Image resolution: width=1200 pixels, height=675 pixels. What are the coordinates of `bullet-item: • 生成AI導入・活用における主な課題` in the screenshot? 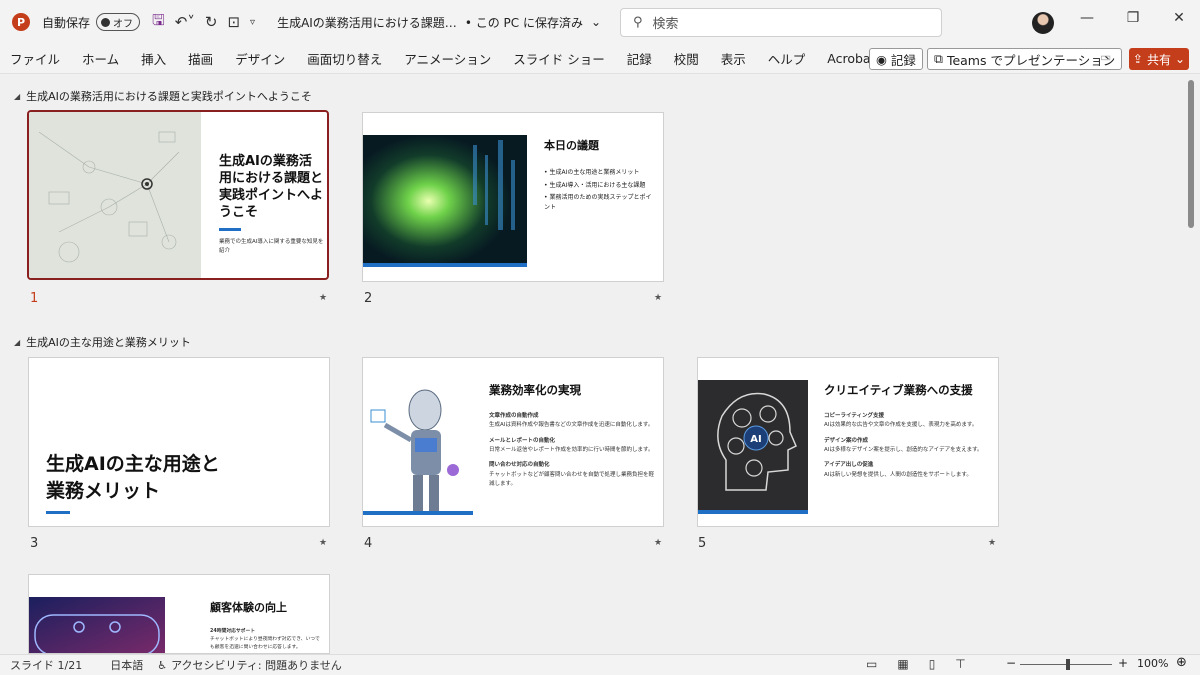 It's located at (595, 185).